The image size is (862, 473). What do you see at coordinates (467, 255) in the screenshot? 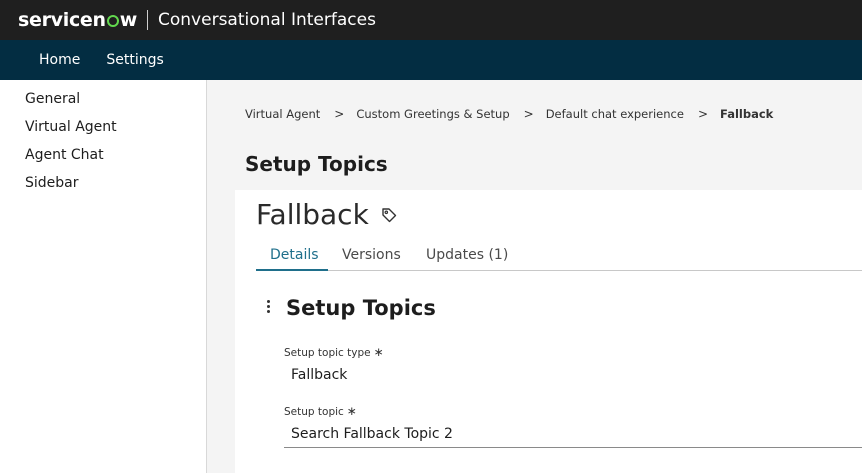
I see `tab-updates: Updates (1)` at bounding box center [467, 255].